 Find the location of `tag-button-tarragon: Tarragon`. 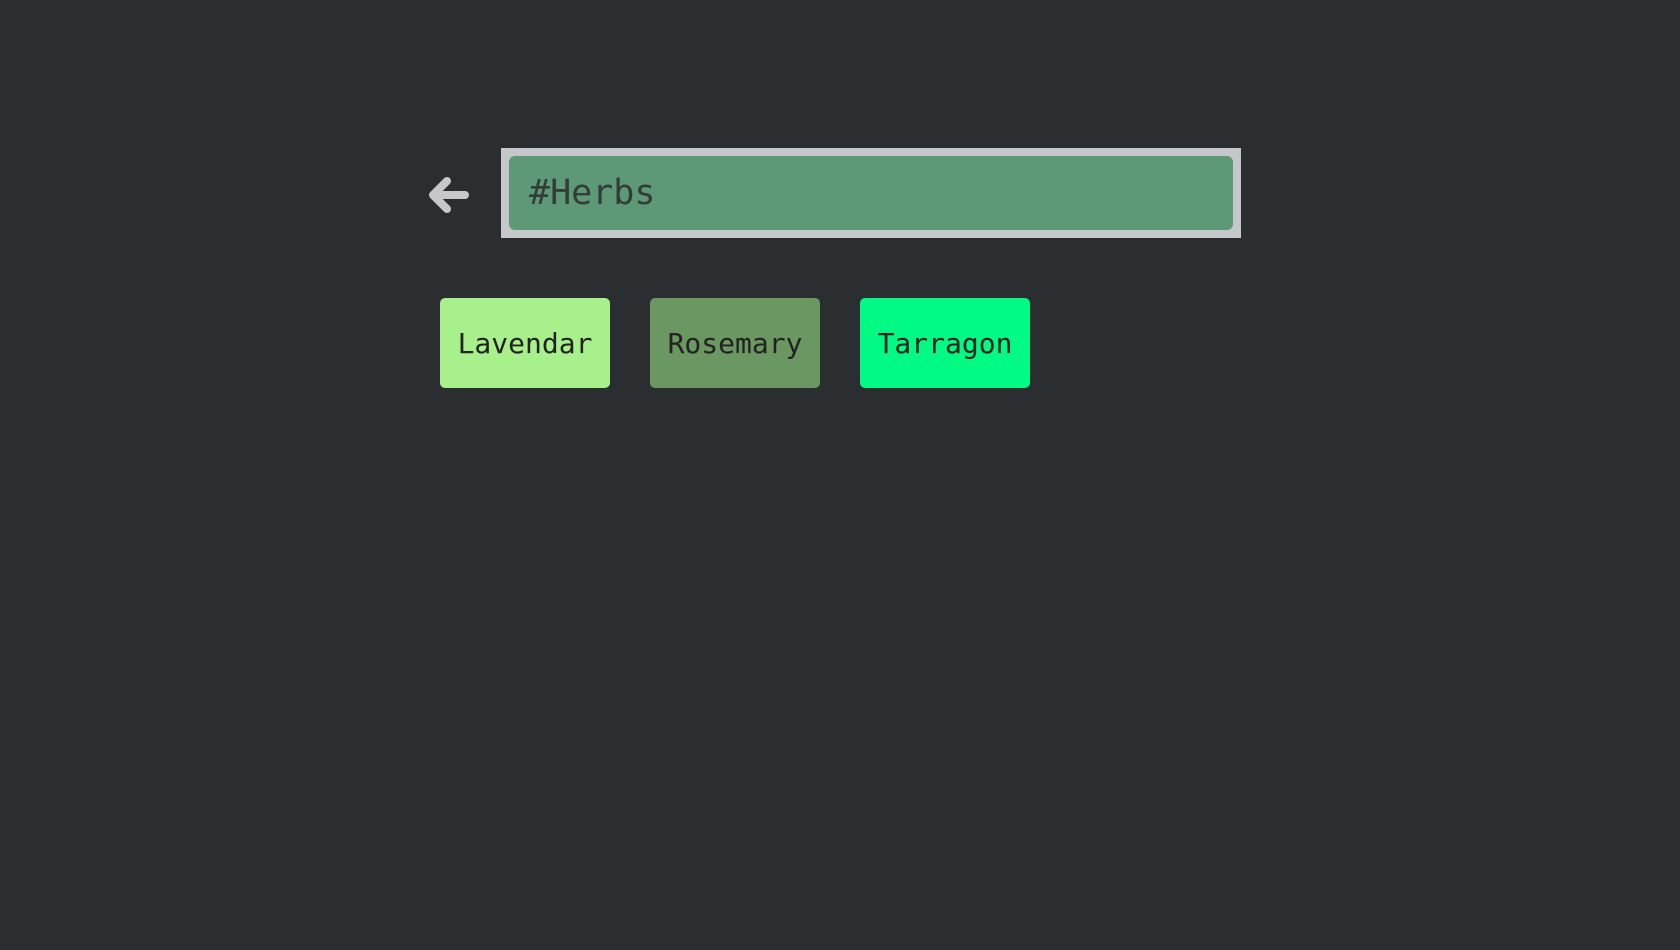

tag-button-tarragon: Tarragon is located at coordinates (945, 343).